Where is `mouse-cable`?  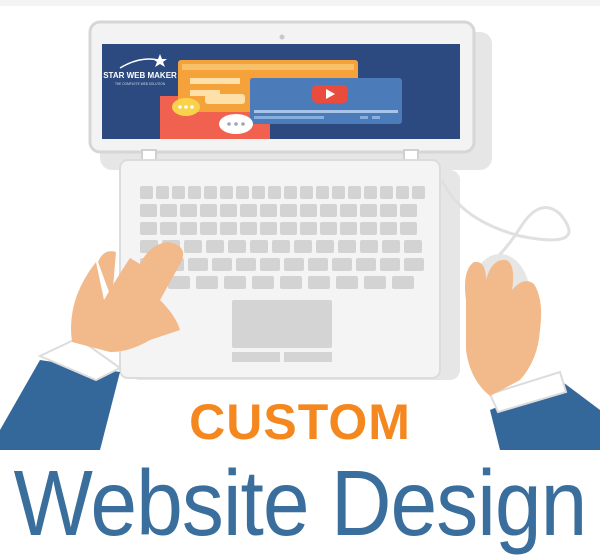
mouse-cable is located at coordinates (505, 221).